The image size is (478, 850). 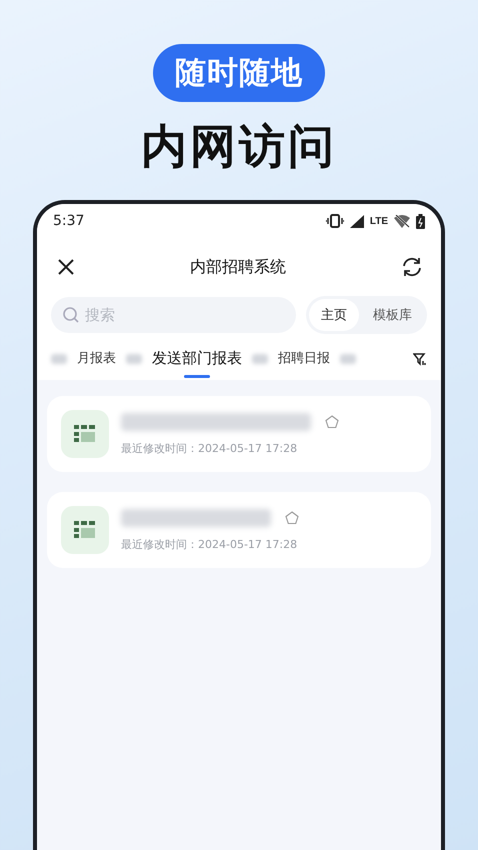 What do you see at coordinates (238, 267) in the screenshot?
I see `app-title: 内部招聘系统` at bounding box center [238, 267].